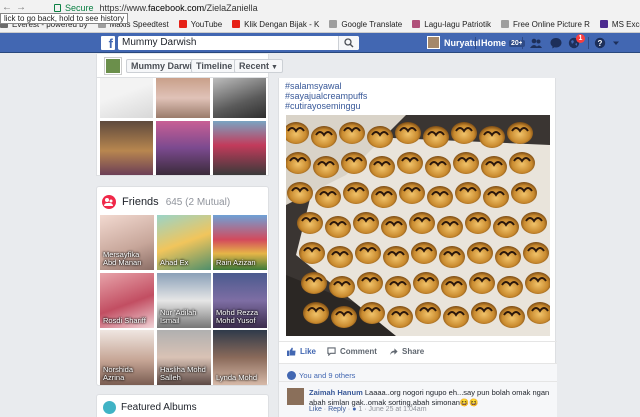 This screenshot has width=640, height=417. What do you see at coordinates (323, 106) in the screenshot?
I see `hashtag-link: #cutirayoseminggu` at bounding box center [323, 106].